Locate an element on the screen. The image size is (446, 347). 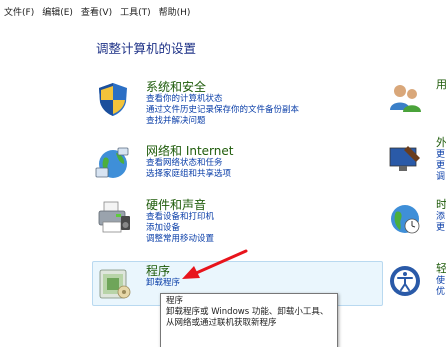
clock-globe-icon is located at coordinates (405, 219).